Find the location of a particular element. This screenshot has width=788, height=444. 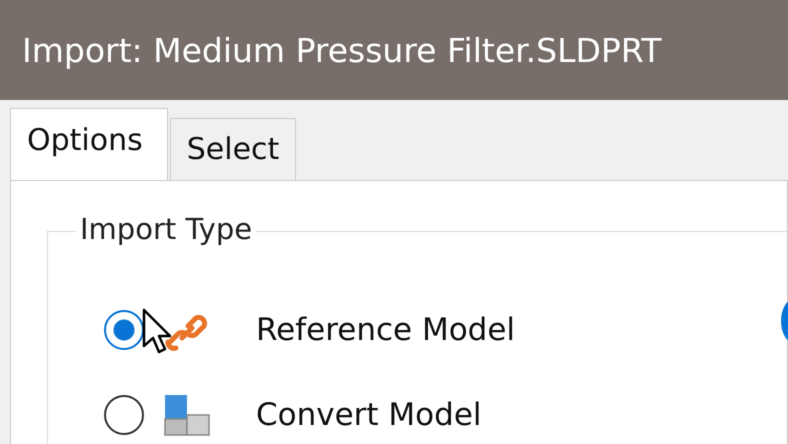

tab: Options is located at coordinates (89, 144).